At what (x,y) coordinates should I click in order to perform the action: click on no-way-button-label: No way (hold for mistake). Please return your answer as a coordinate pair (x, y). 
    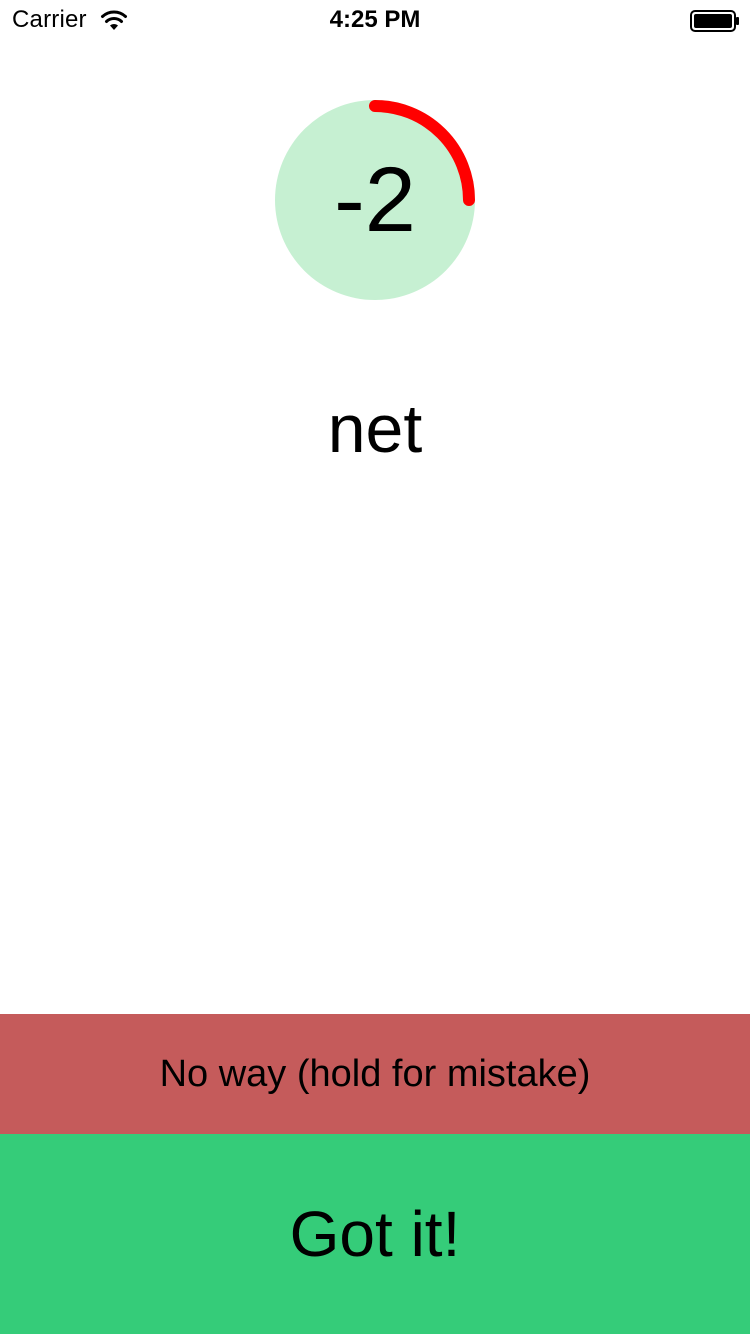
    Looking at the image, I should click on (375, 1073).